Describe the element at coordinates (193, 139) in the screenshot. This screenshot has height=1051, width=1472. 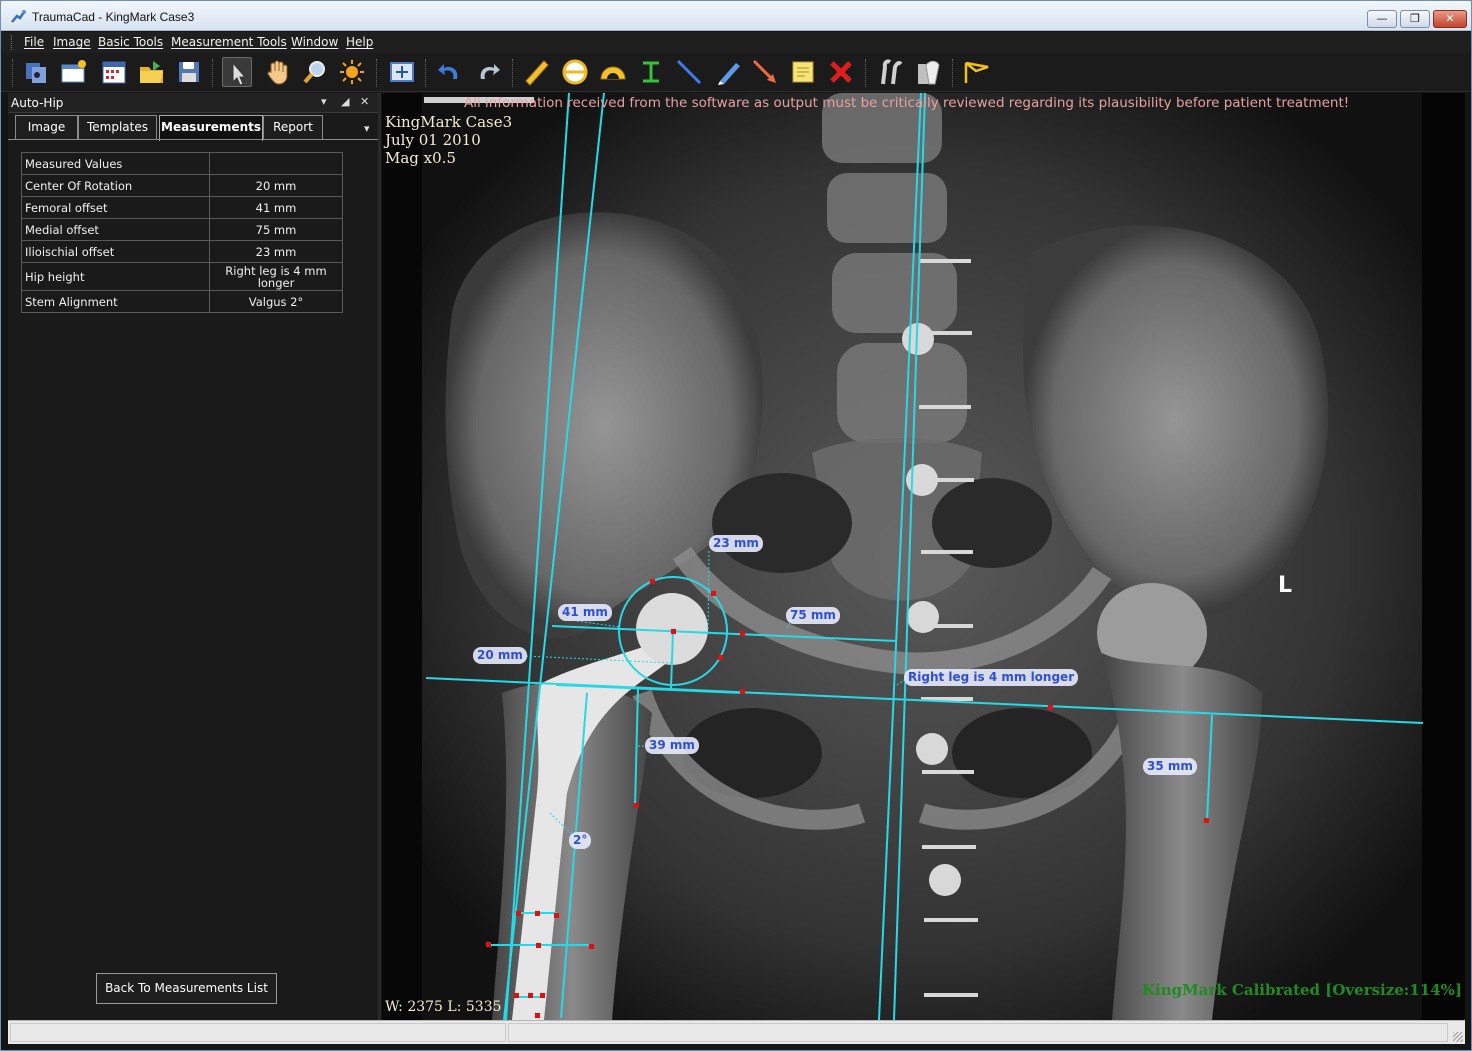
I see `tab-divider` at that location.